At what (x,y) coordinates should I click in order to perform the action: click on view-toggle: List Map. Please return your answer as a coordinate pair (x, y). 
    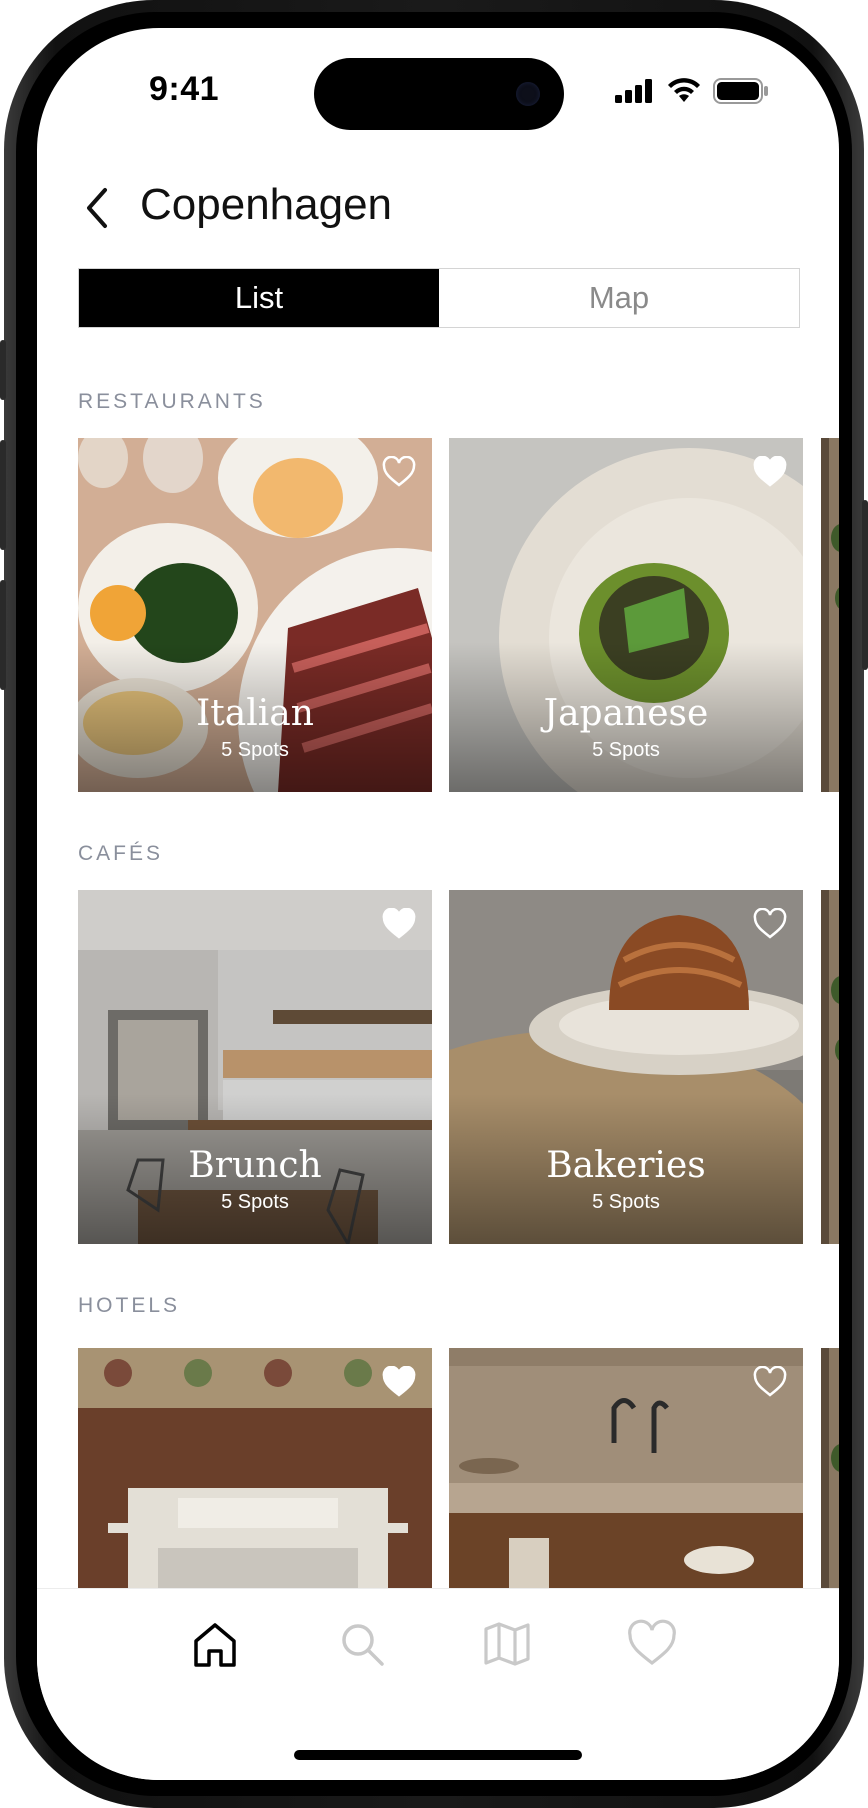
    Looking at the image, I should click on (439, 298).